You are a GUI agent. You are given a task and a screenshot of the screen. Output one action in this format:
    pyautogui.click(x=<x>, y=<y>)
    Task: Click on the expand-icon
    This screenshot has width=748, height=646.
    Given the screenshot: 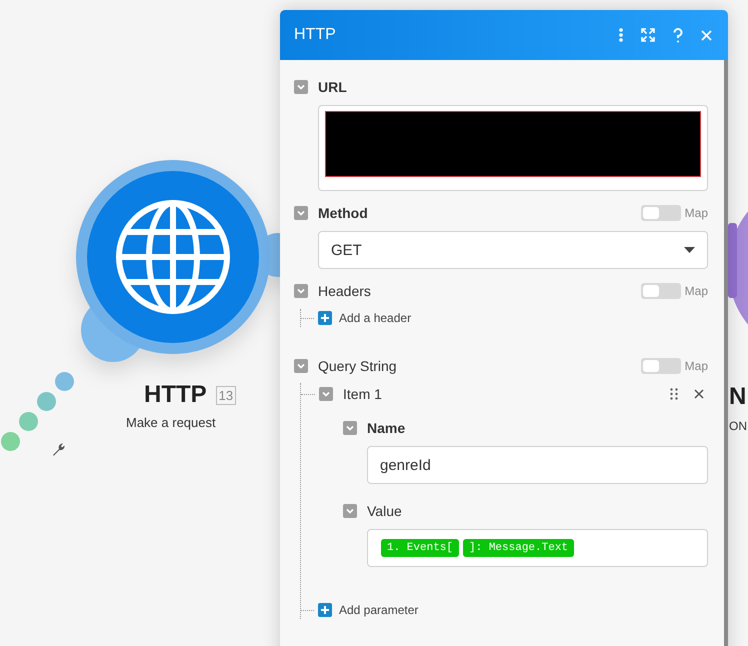 What is the action you would take?
    pyautogui.click(x=648, y=35)
    